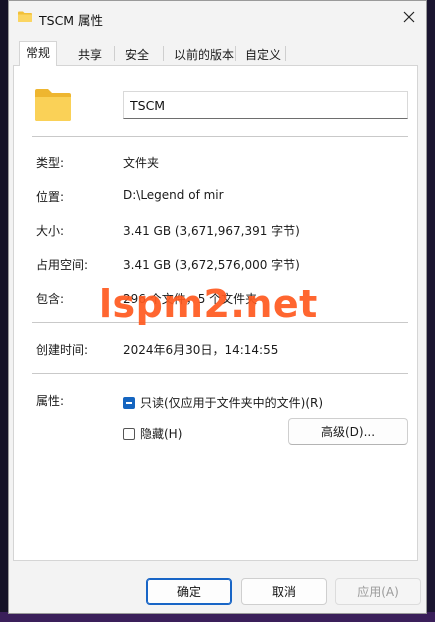 The height and width of the screenshot is (622, 435). Describe the element at coordinates (173, 195) in the screenshot. I see `location-value: D:\Legend of mir` at that location.